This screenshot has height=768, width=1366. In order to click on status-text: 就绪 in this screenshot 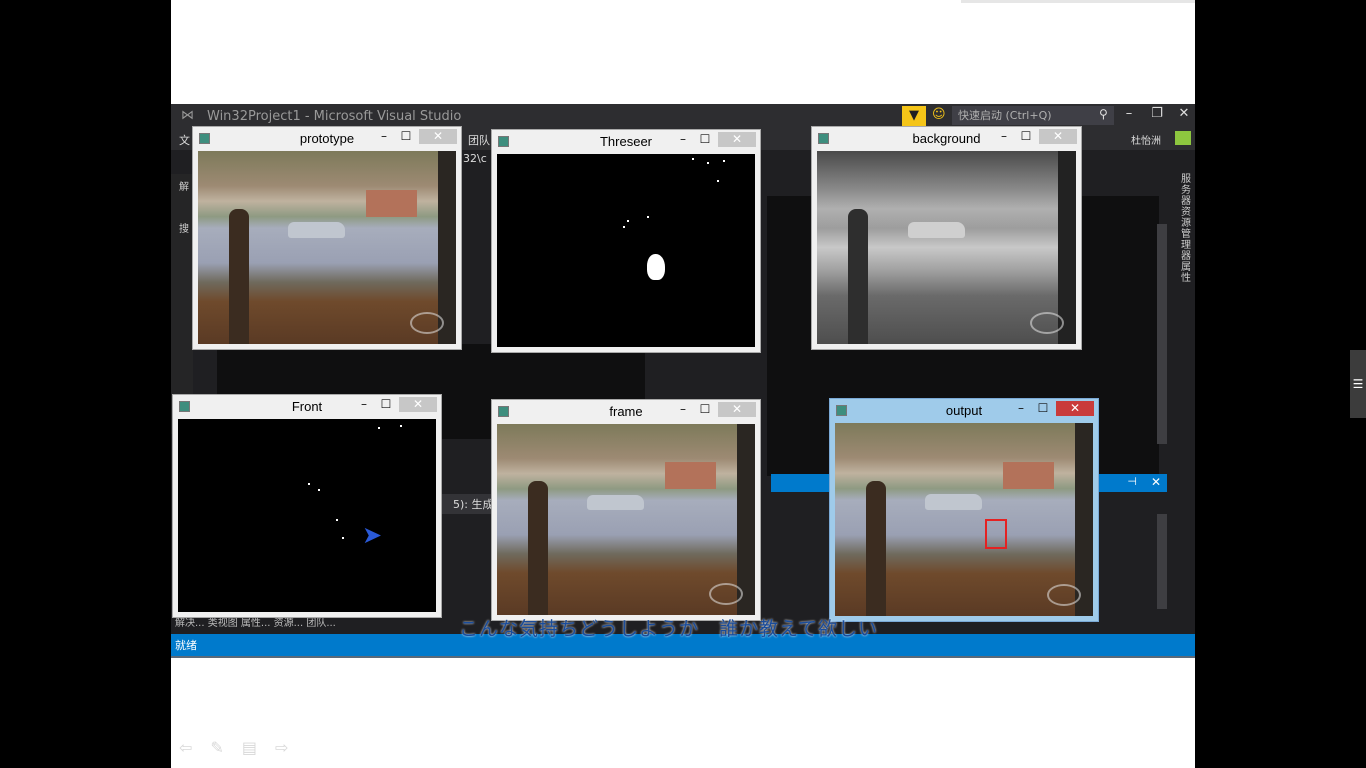, I will do `click(186, 645)`.